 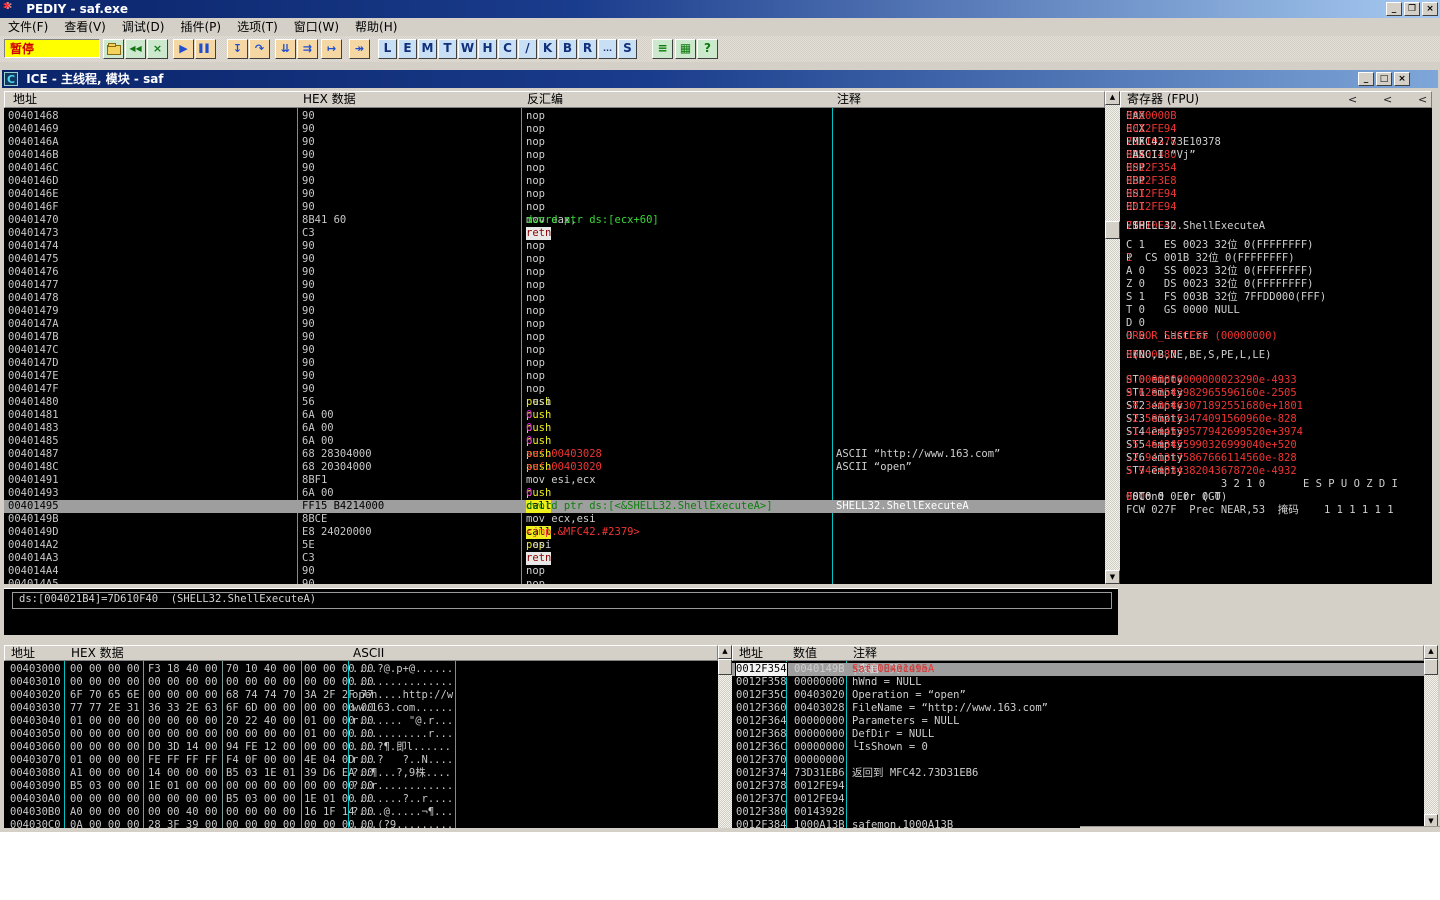 I want to click on execute-till-return-icon: ↦, so click(x=331, y=49).